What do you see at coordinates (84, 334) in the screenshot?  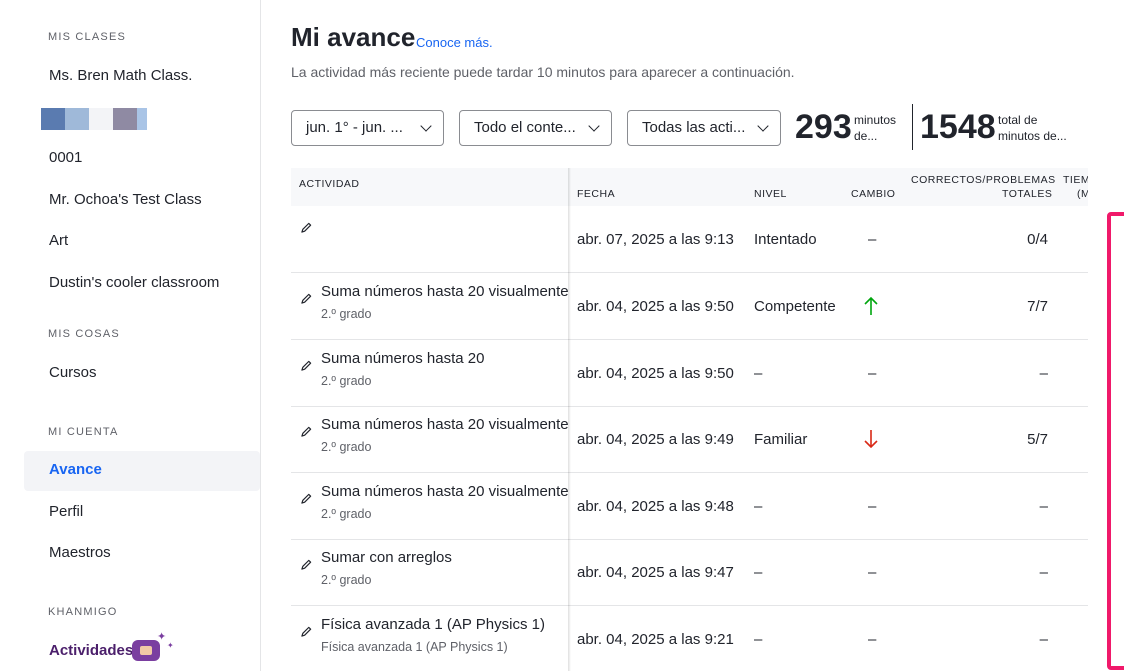 I see `section-stuff-label: MIS COSAS` at bounding box center [84, 334].